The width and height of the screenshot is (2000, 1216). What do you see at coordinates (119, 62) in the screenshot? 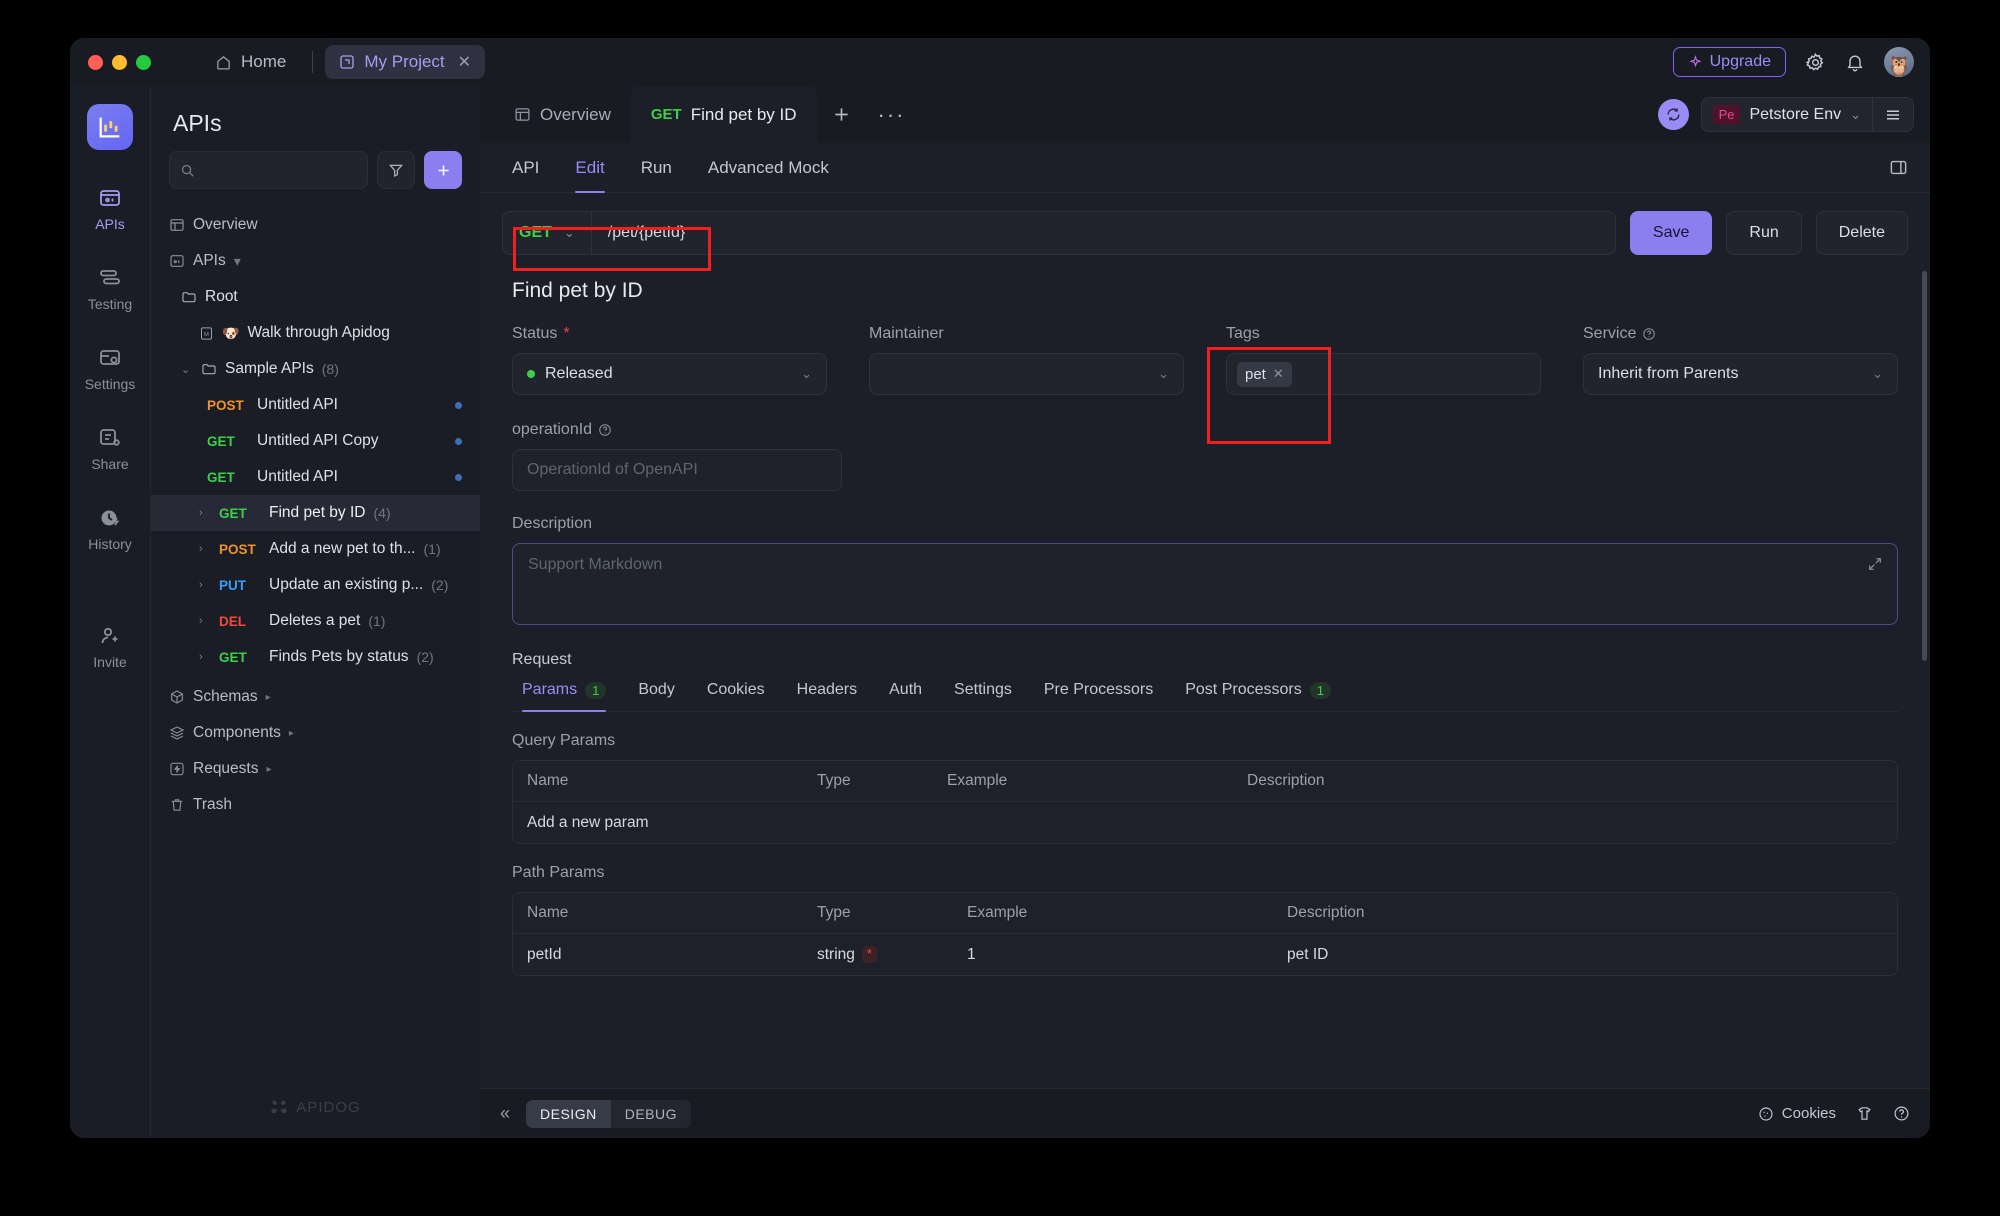
I see `minimize-window-button` at bounding box center [119, 62].